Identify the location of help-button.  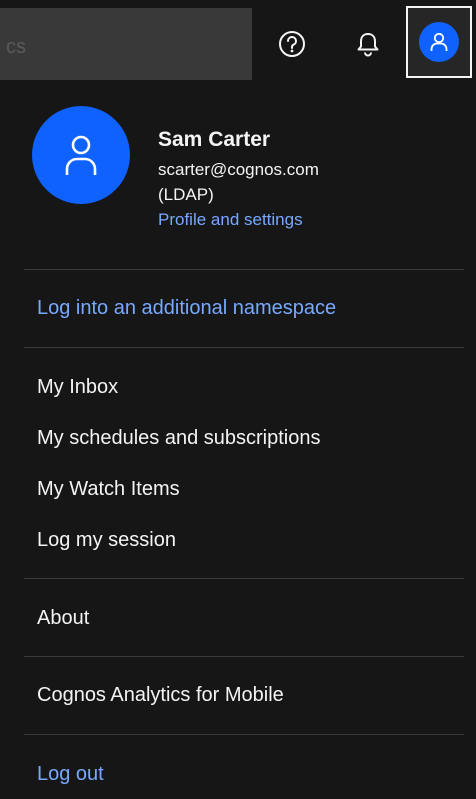
(292, 44).